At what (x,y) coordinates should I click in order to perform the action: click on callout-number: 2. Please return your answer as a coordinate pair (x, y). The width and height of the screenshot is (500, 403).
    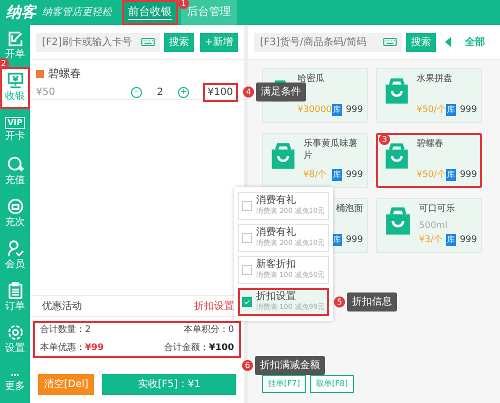
    Looking at the image, I should click on (4, 63).